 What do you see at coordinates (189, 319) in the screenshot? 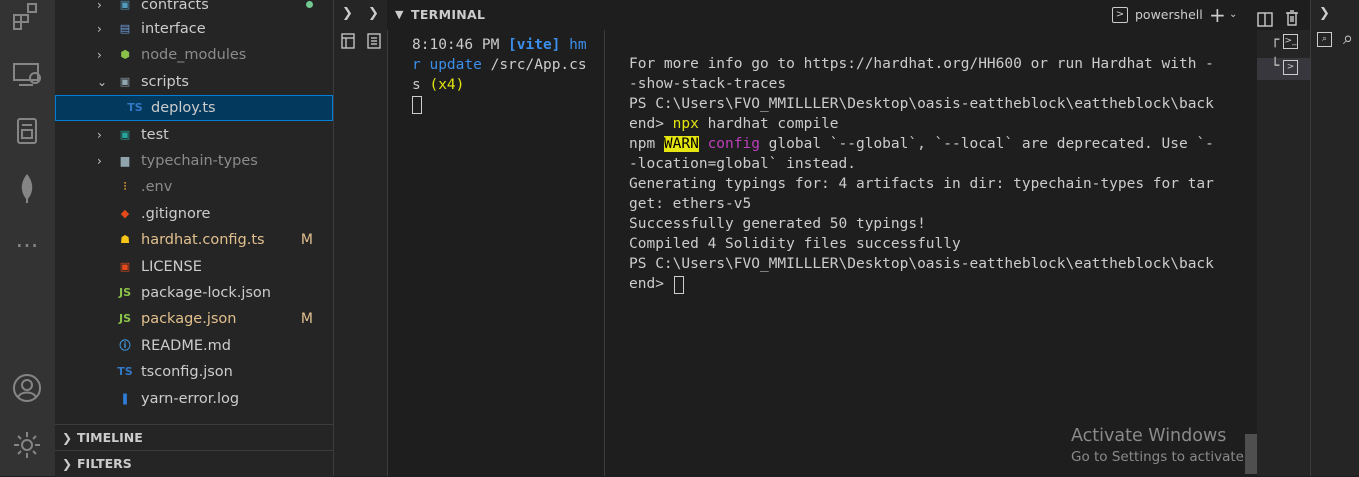
I see `explorer-item-label: package.json` at bounding box center [189, 319].